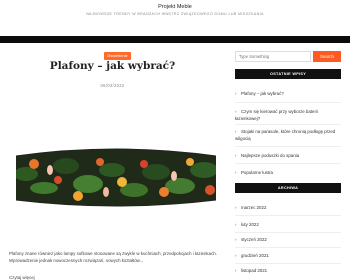 The width and height of the screenshot is (350, 280). I want to click on post-title: Plafony – jak wybrać?, so click(112, 66).